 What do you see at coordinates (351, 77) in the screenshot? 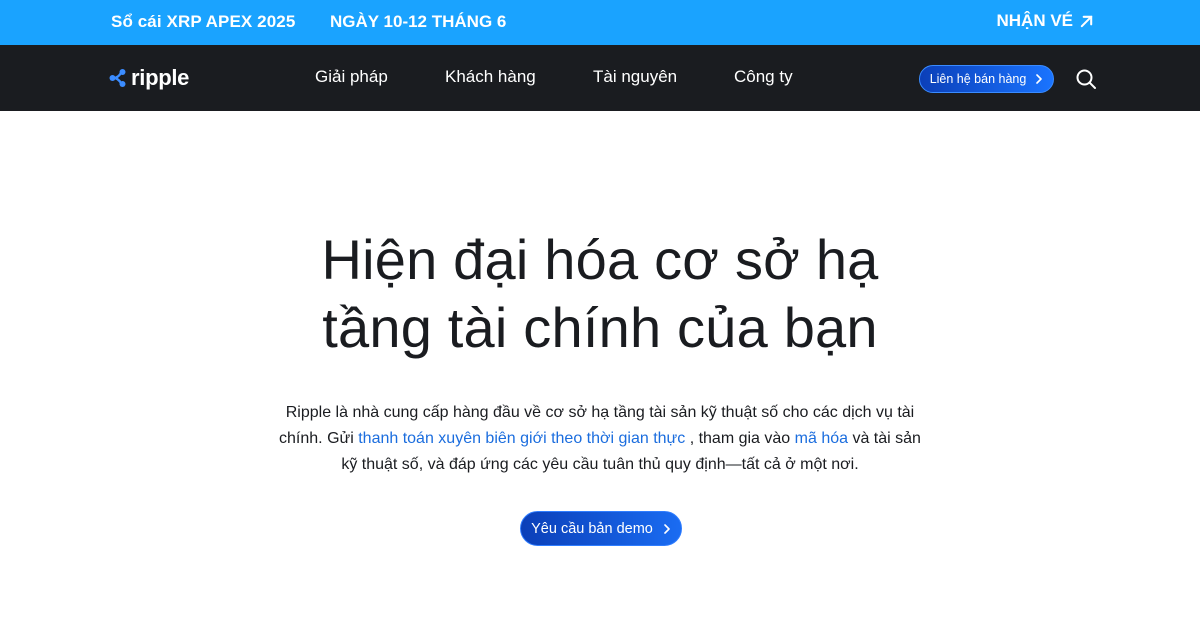
I see `nav-item-solutions: Giải pháp` at bounding box center [351, 77].